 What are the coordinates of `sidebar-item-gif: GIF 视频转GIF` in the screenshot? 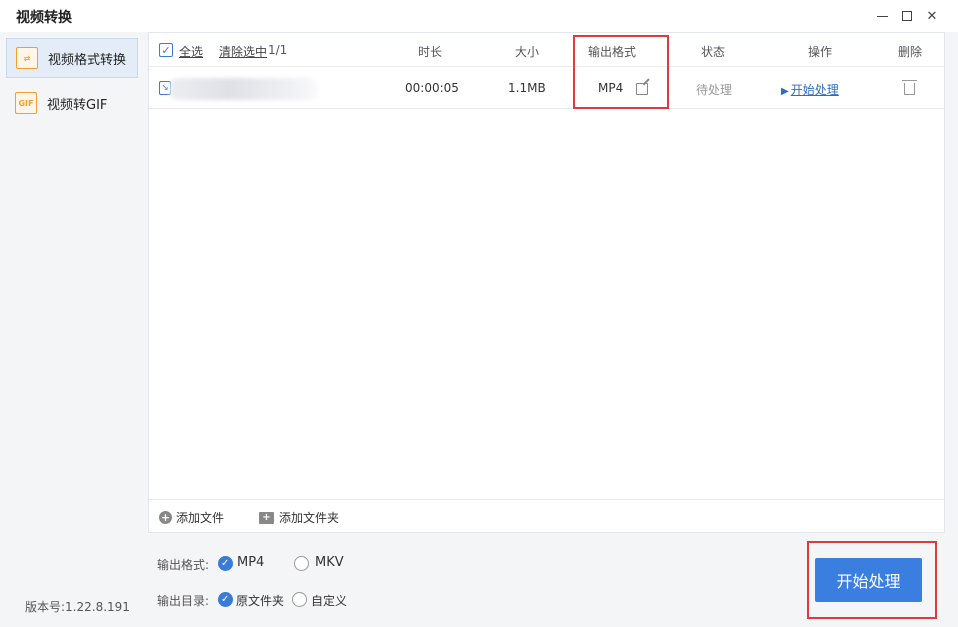 It's located at (72, 103).